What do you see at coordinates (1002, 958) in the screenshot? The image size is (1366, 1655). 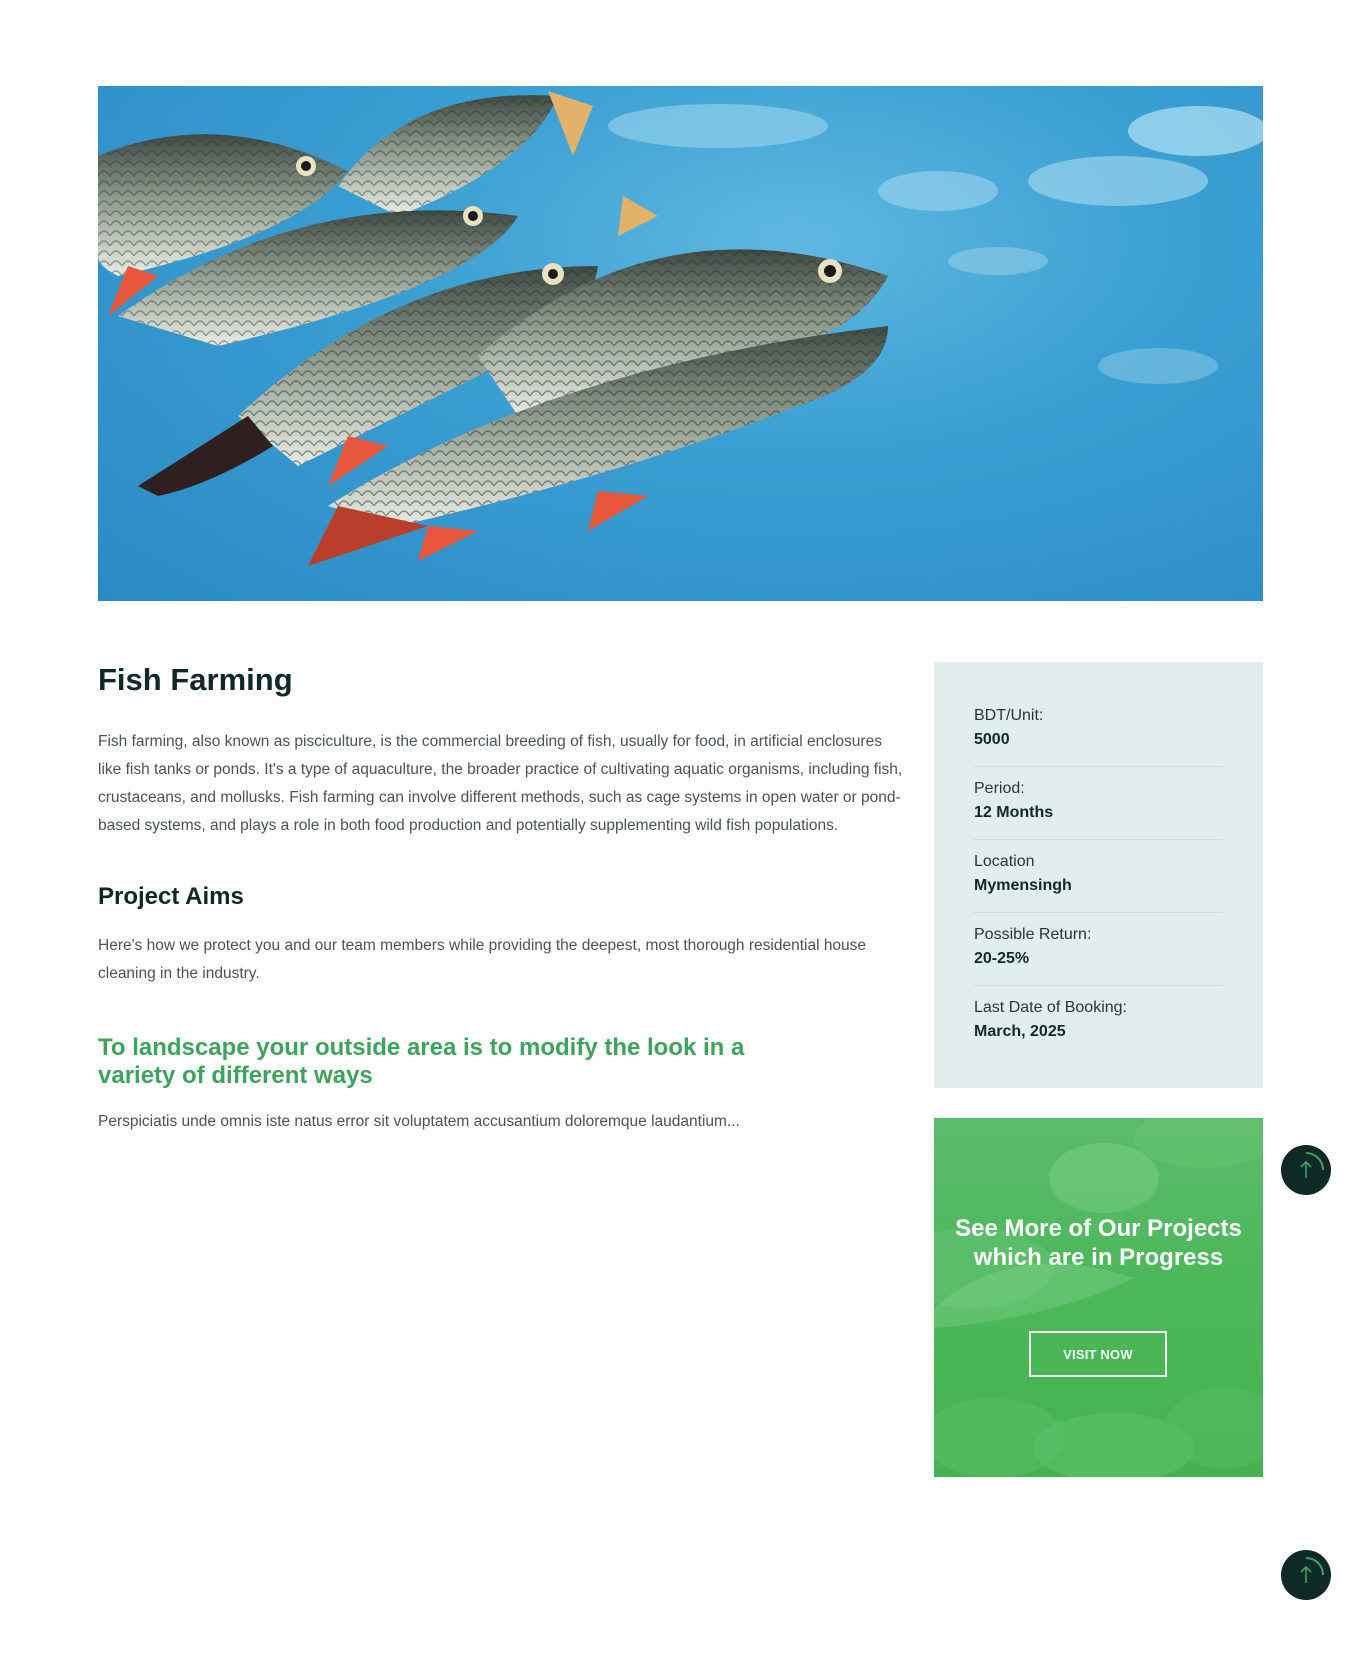 I see `info-value: 20-25%` at bounding box center [1002, 958].